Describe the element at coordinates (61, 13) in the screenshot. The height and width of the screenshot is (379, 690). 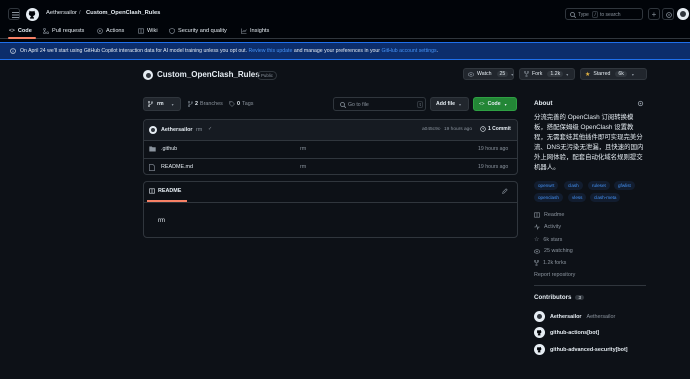
I see `repo-owner-link: Aethersailor` at that location.